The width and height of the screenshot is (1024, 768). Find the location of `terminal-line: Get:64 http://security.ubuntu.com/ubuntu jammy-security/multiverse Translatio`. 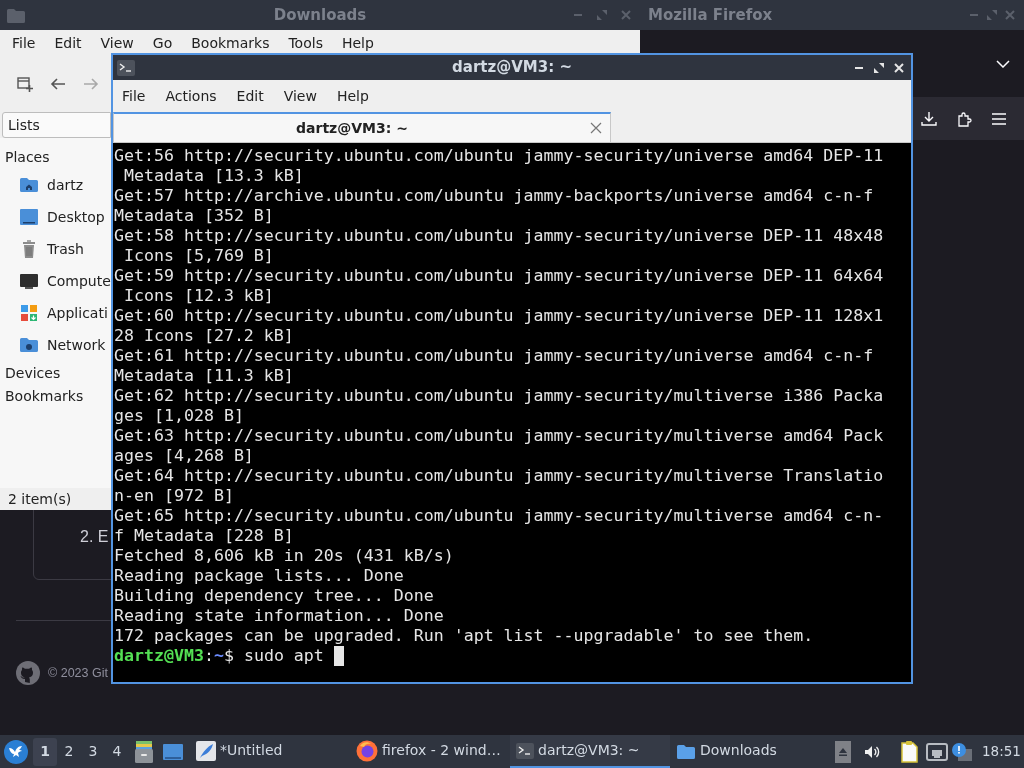

terminal-line: Get:64 http://security.ubuntu.com/ubuntu jammy-security/multiverse Translatio is located at coordinates (499, 476).